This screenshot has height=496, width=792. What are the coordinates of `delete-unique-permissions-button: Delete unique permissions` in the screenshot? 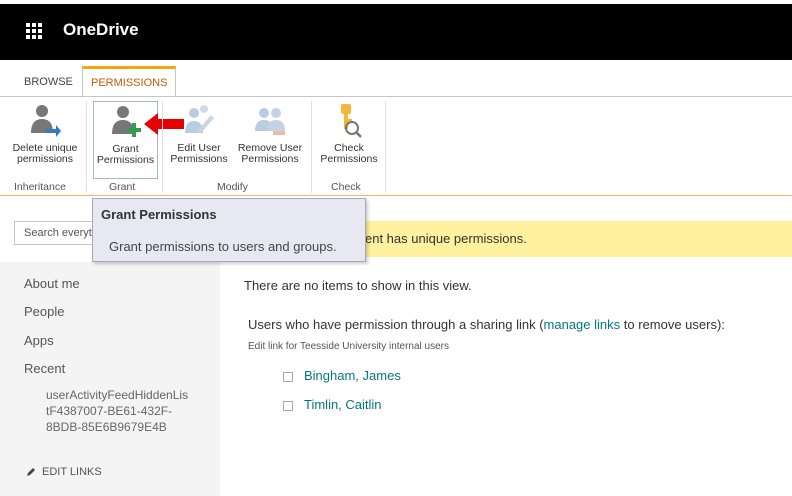 It's located at (45, 133).